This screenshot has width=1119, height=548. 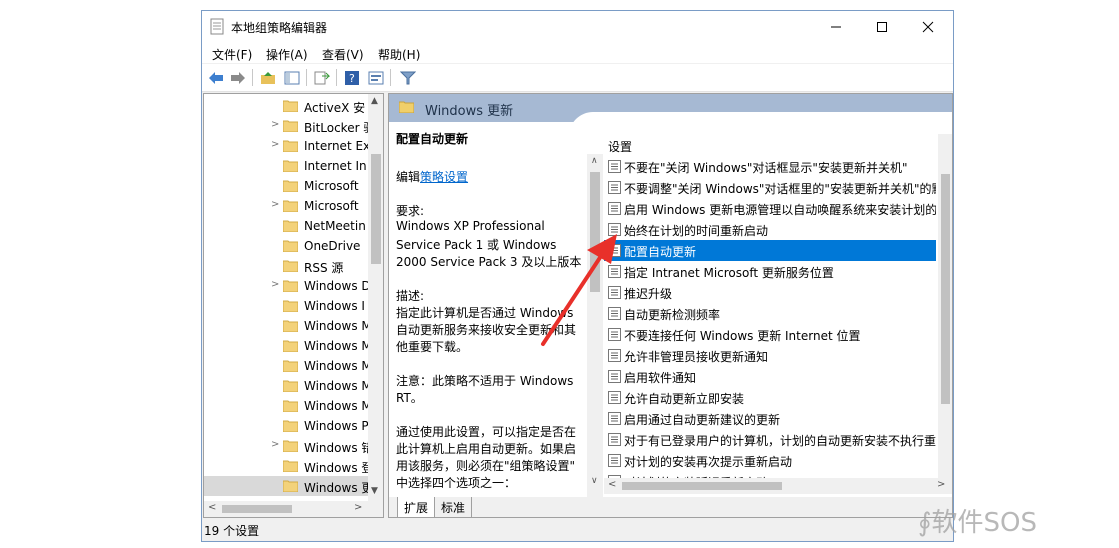 What do you see at coordinates (928, 27) in the screenshot?
I see `close-button` at bounding box center [928, 27].